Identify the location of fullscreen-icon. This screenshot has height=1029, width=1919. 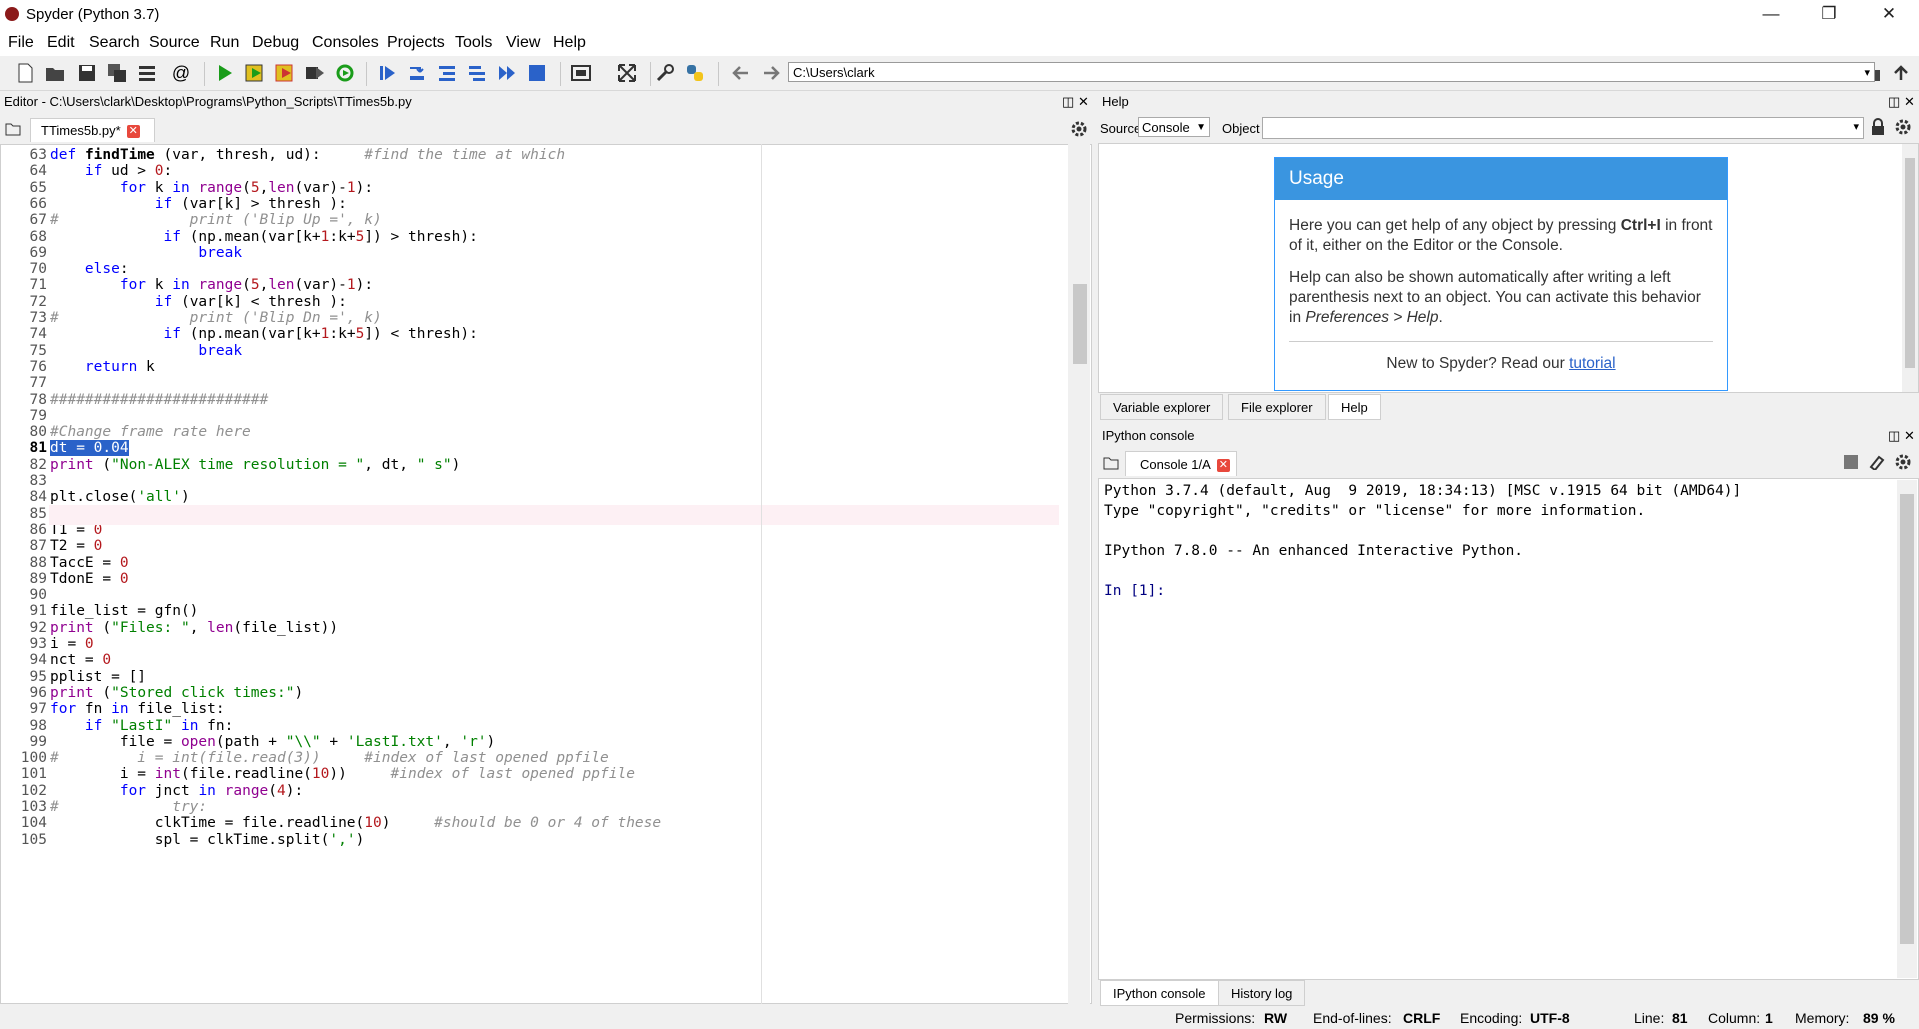
(627, 73).